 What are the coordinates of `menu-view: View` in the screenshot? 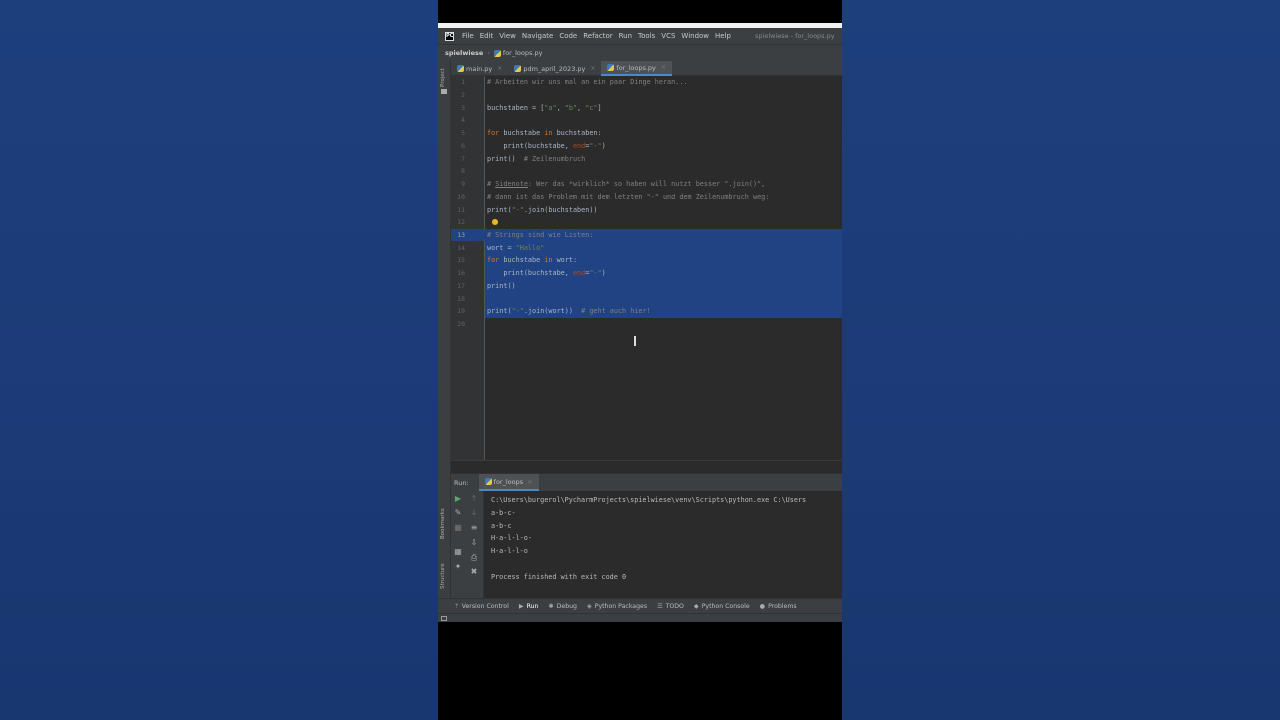 It's located at (507, 36).